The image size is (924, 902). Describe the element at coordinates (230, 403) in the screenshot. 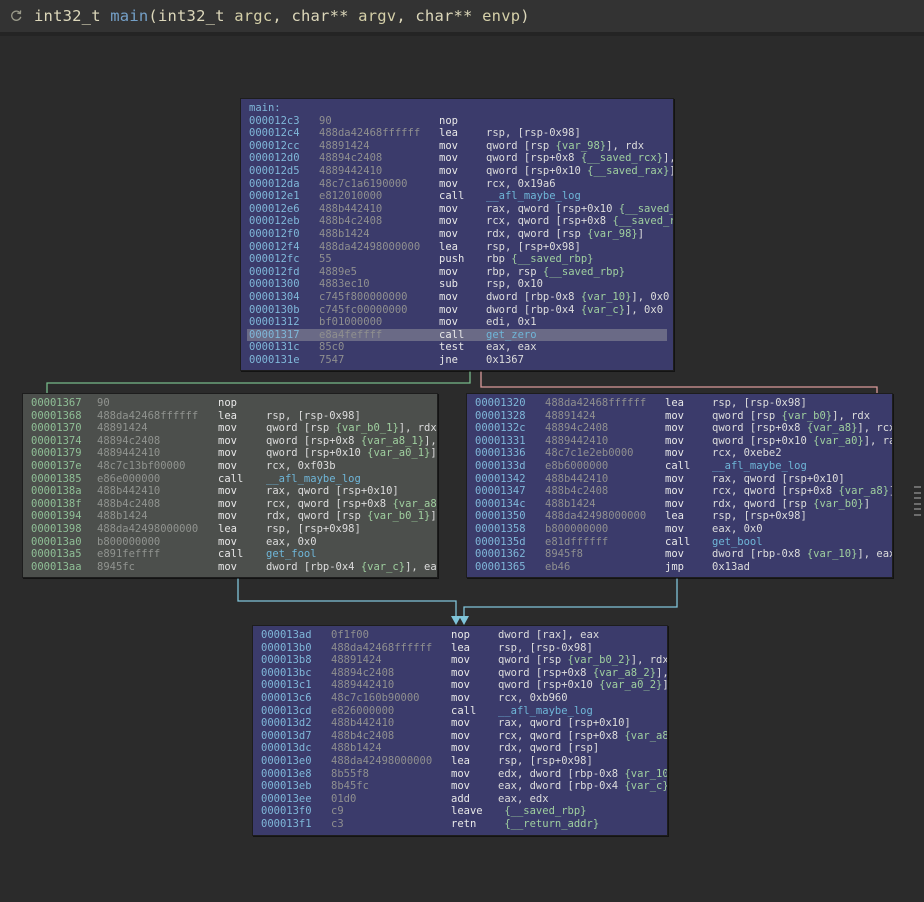

I see `instruction-row: 00001367 90 nop` at that location.